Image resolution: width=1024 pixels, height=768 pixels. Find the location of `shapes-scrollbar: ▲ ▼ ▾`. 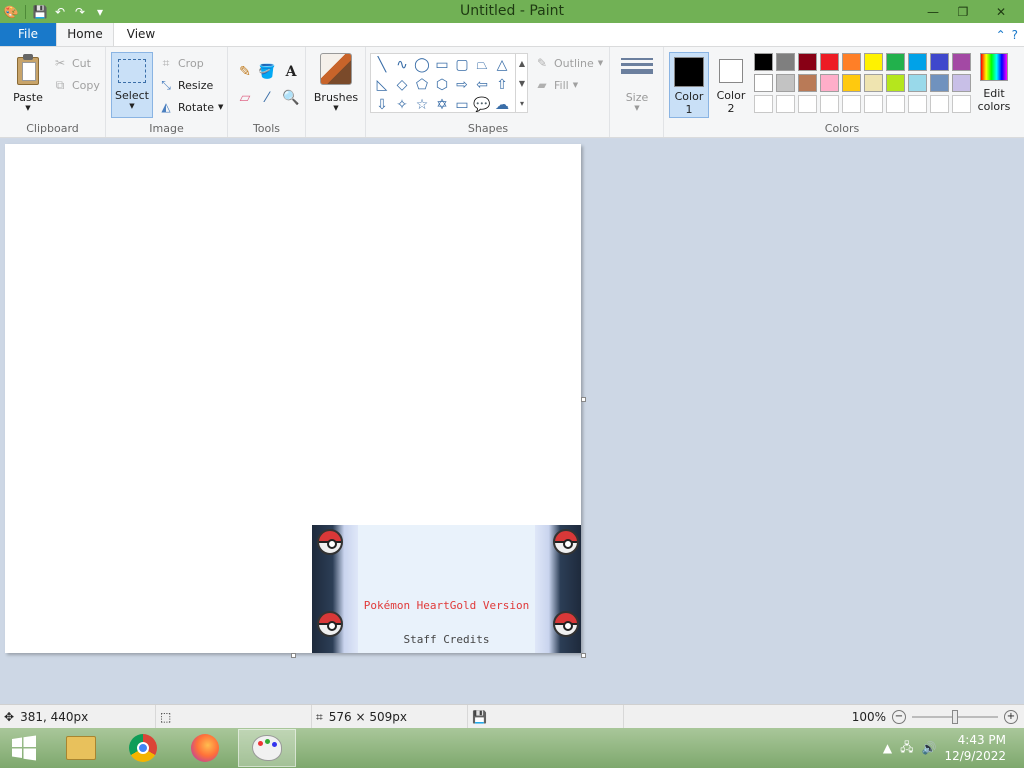

shapes-scrollbar: ▲ ▼ ▾ is located at coordinates (521, 83).